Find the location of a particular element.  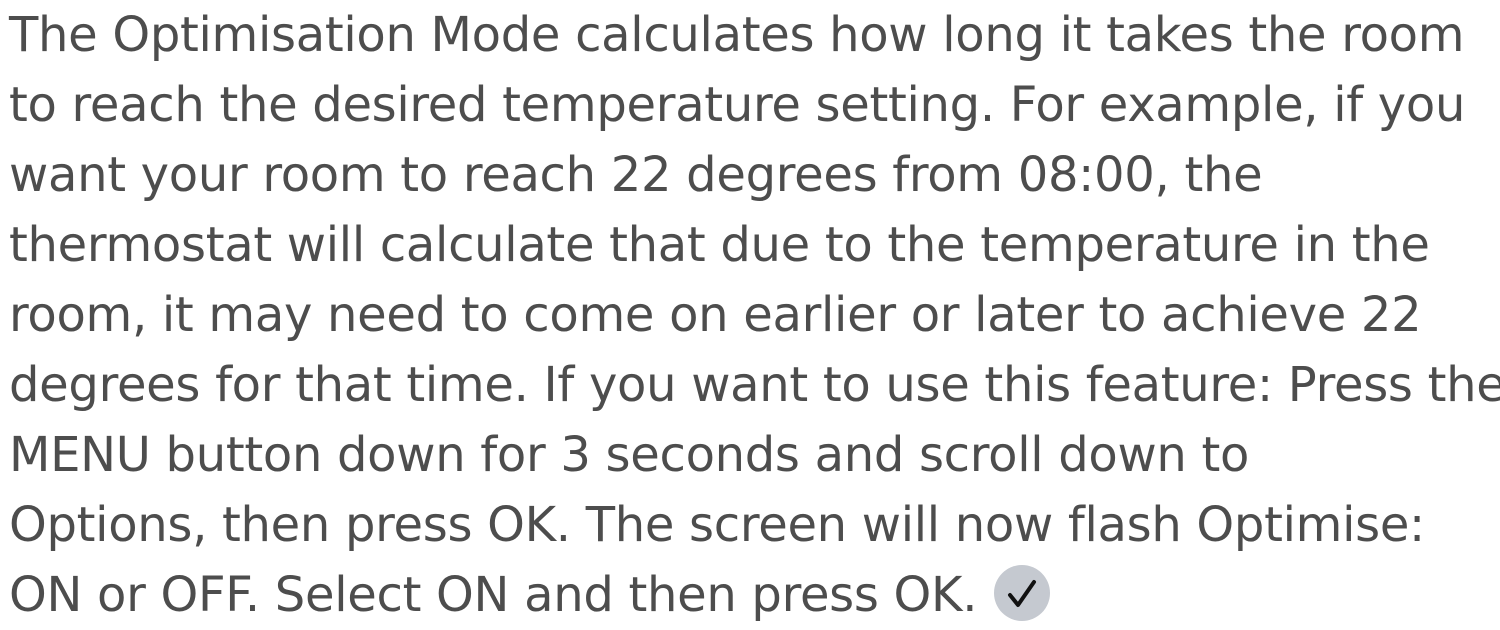

checkmark-icon is located at coordinates (1022, 593).